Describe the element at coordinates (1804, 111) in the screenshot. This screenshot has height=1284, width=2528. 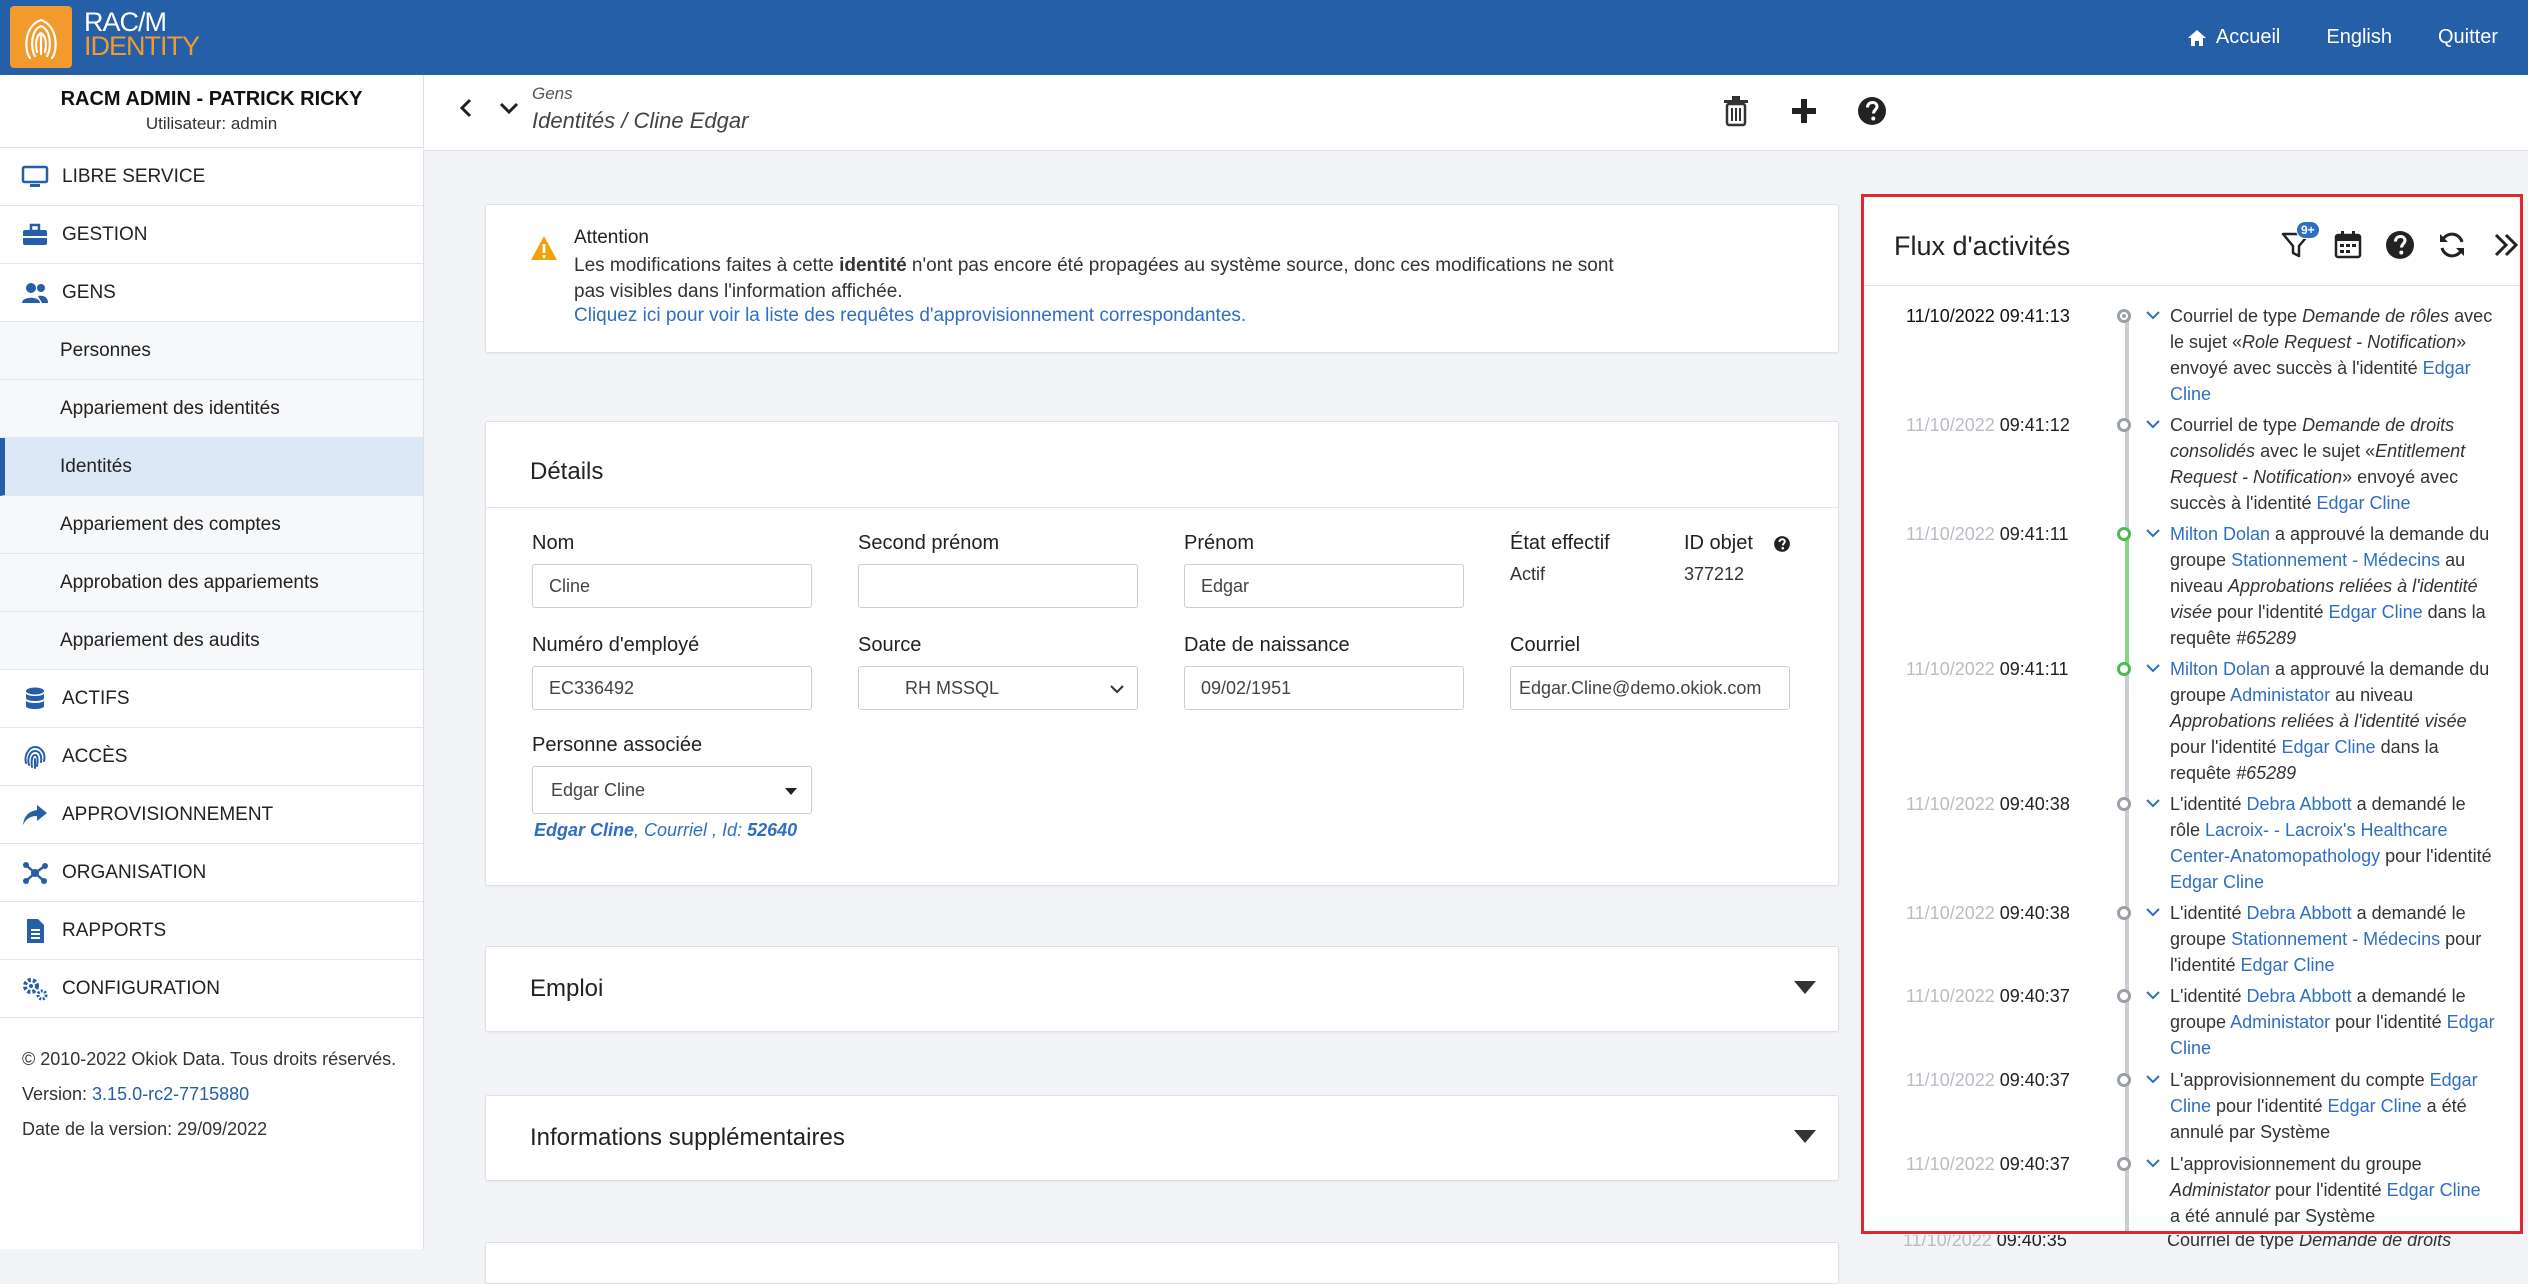
I see `add-icon` at that location.